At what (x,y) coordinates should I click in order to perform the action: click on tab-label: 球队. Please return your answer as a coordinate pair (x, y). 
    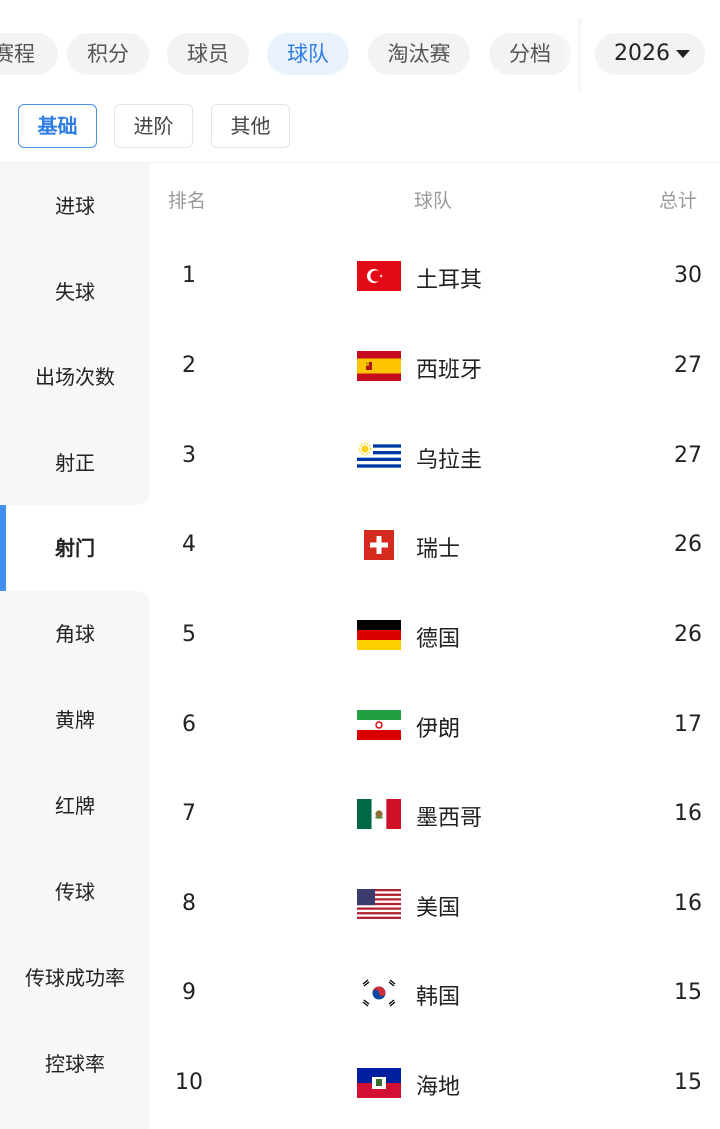
    Looking at the image, I should click on (308, 54).